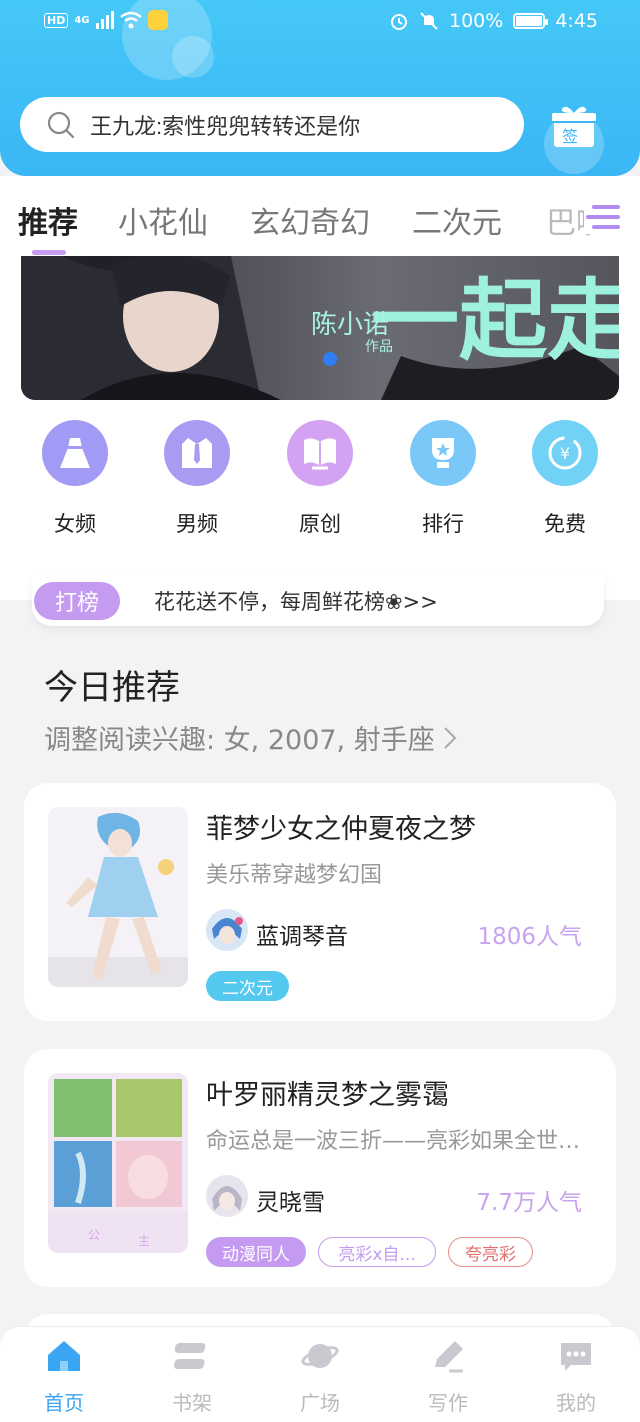  I want to click on app-notification-icon, so click(157, 20).